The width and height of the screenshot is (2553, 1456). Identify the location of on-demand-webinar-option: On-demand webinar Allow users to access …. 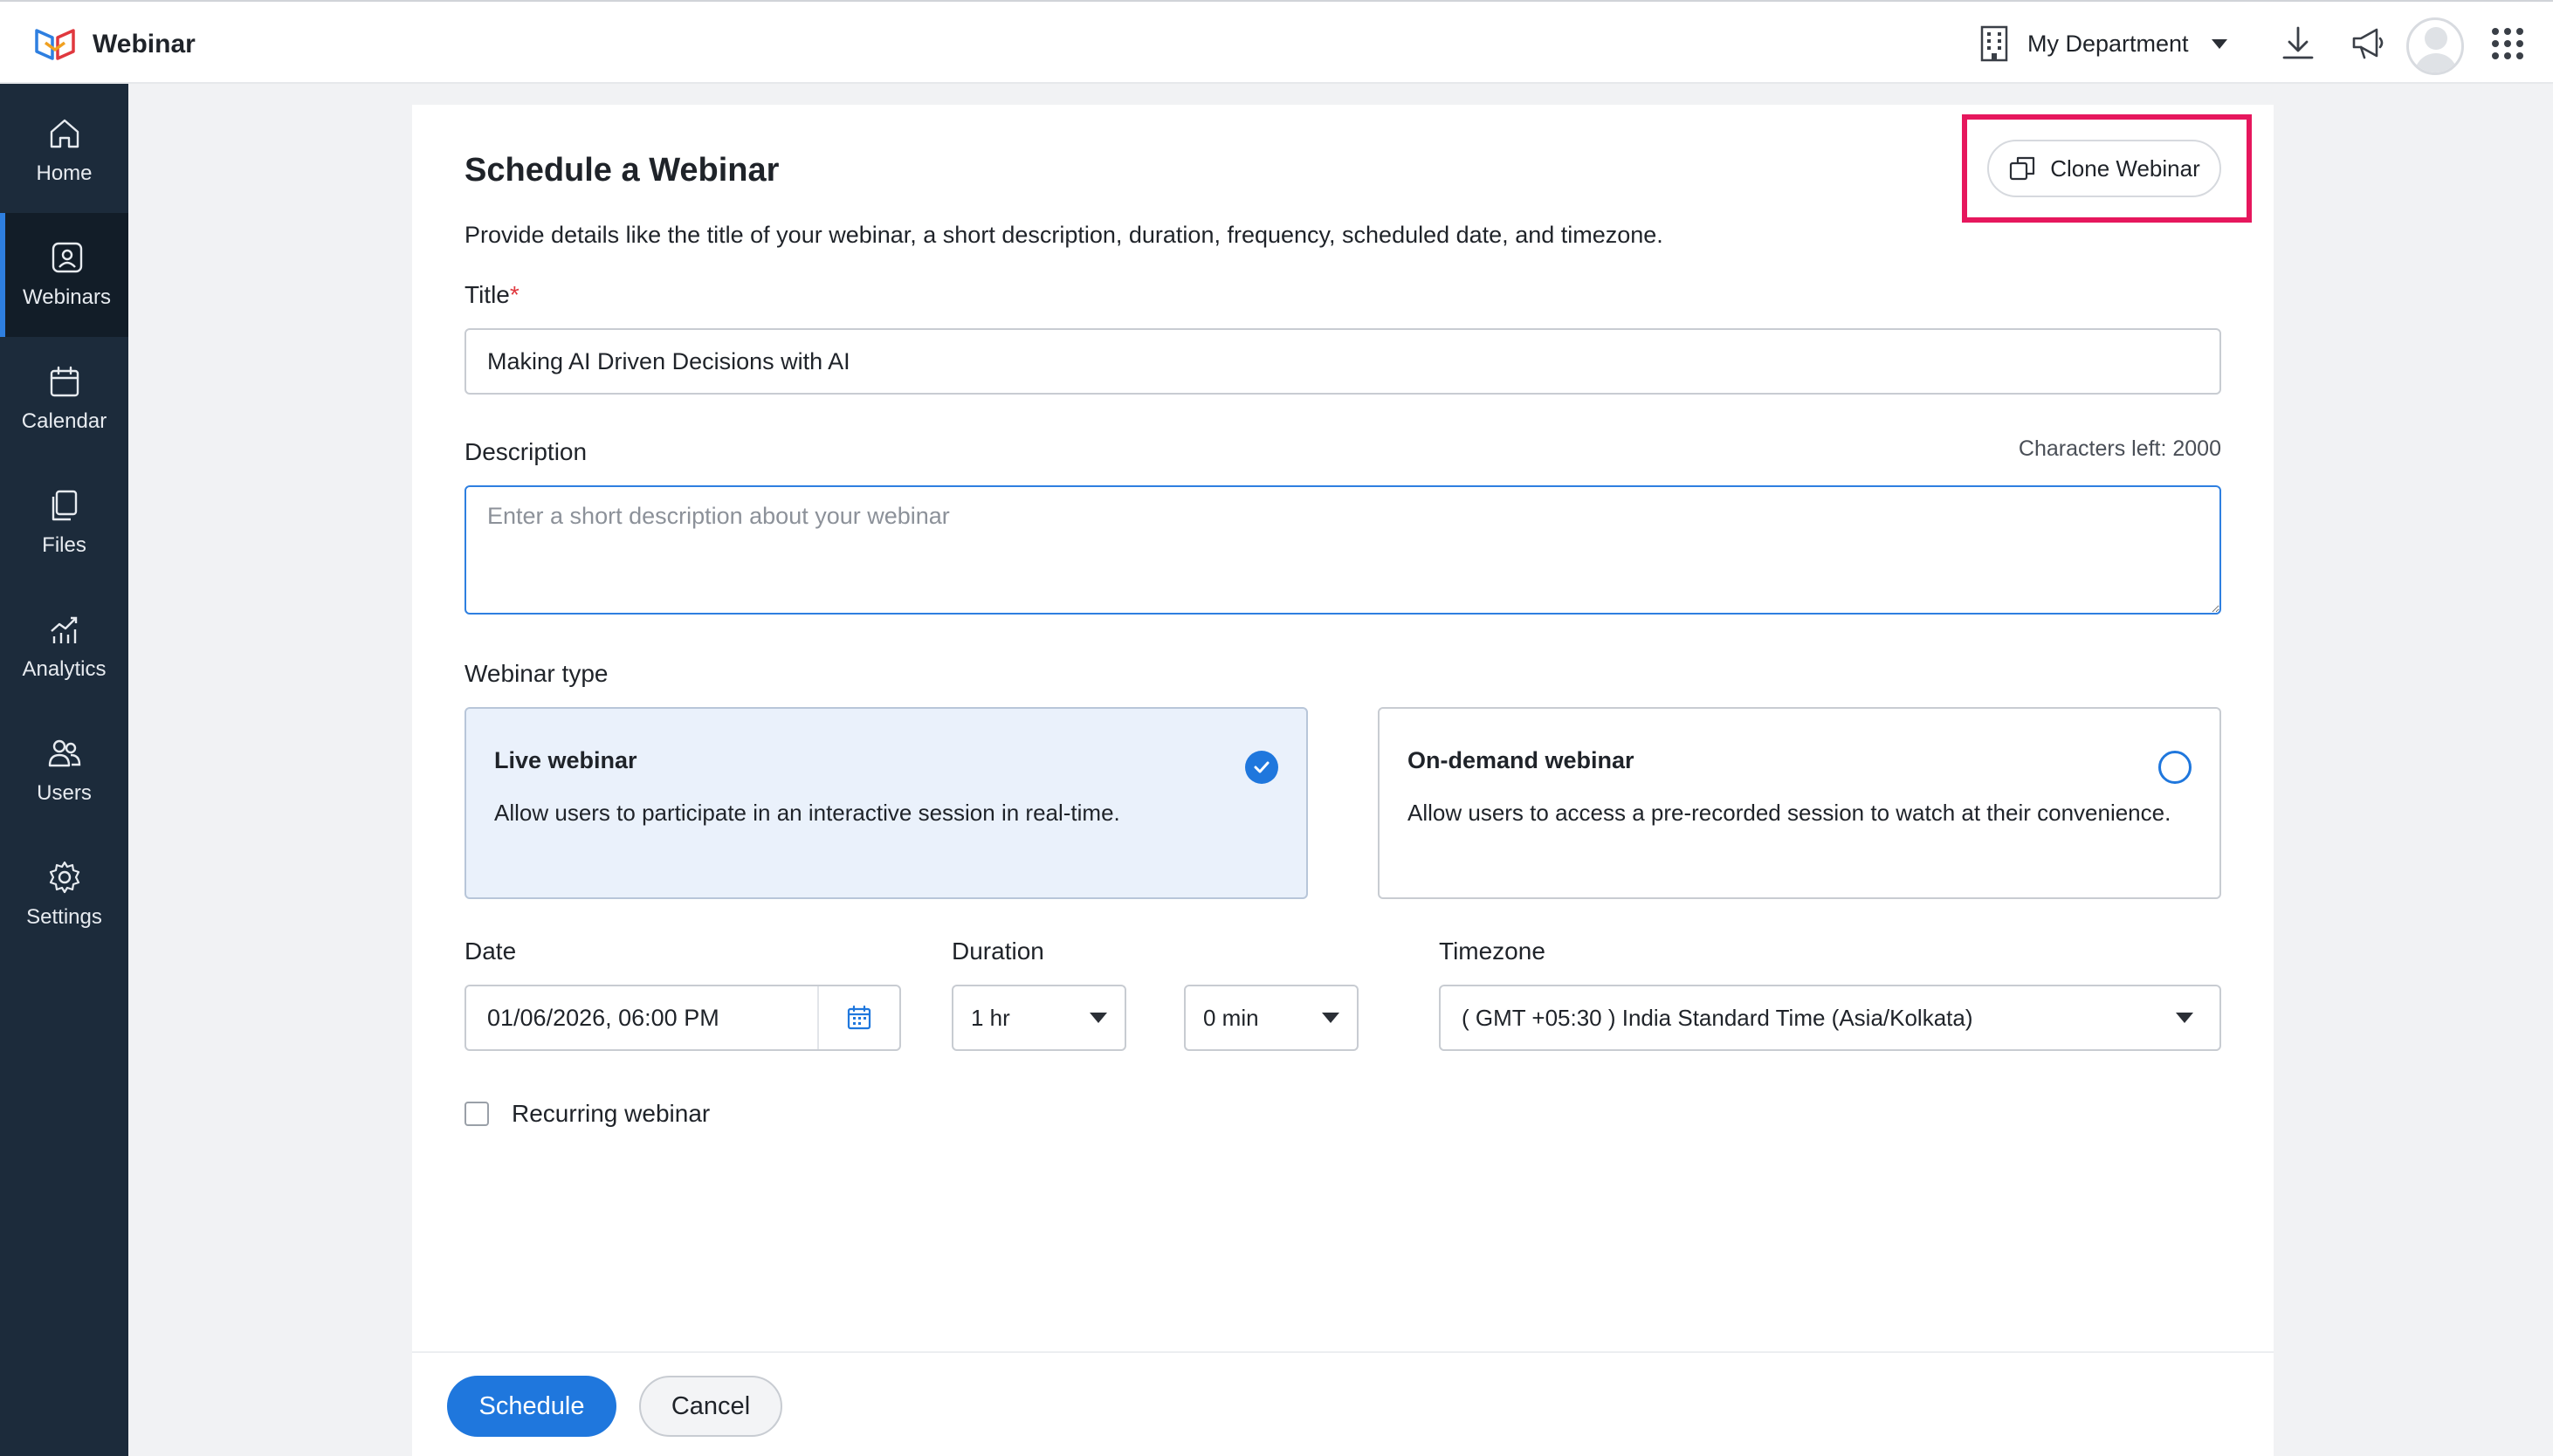
(1799, 803).